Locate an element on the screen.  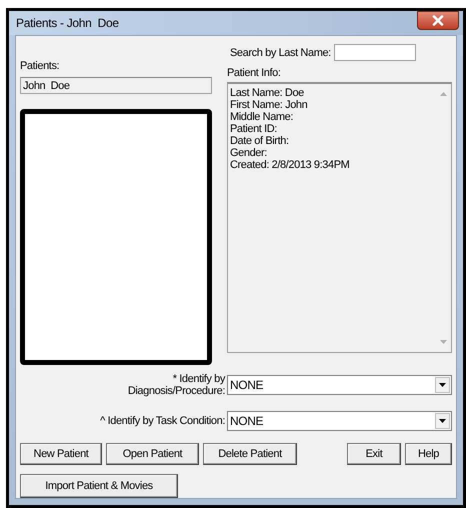
info-line: First Name: John is located at coordinates (269, 105).